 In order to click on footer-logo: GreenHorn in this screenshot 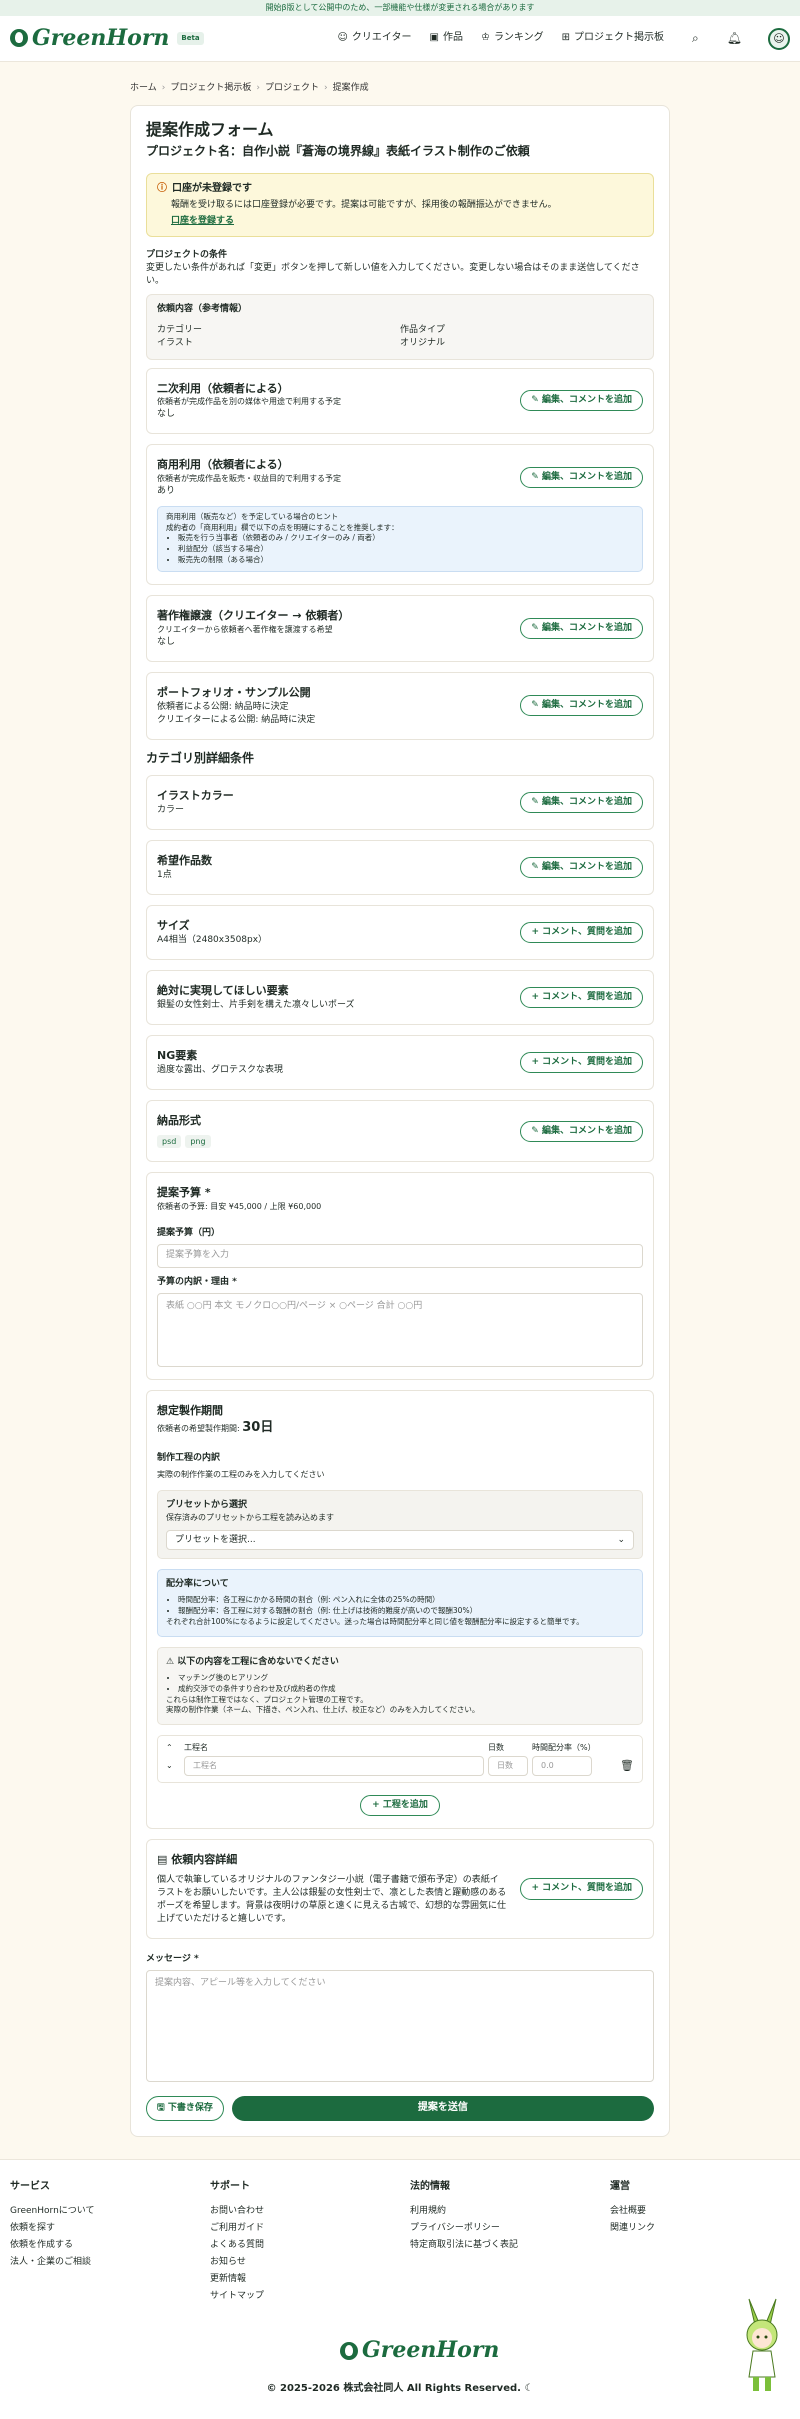, I will do `click(419, 2351)`.